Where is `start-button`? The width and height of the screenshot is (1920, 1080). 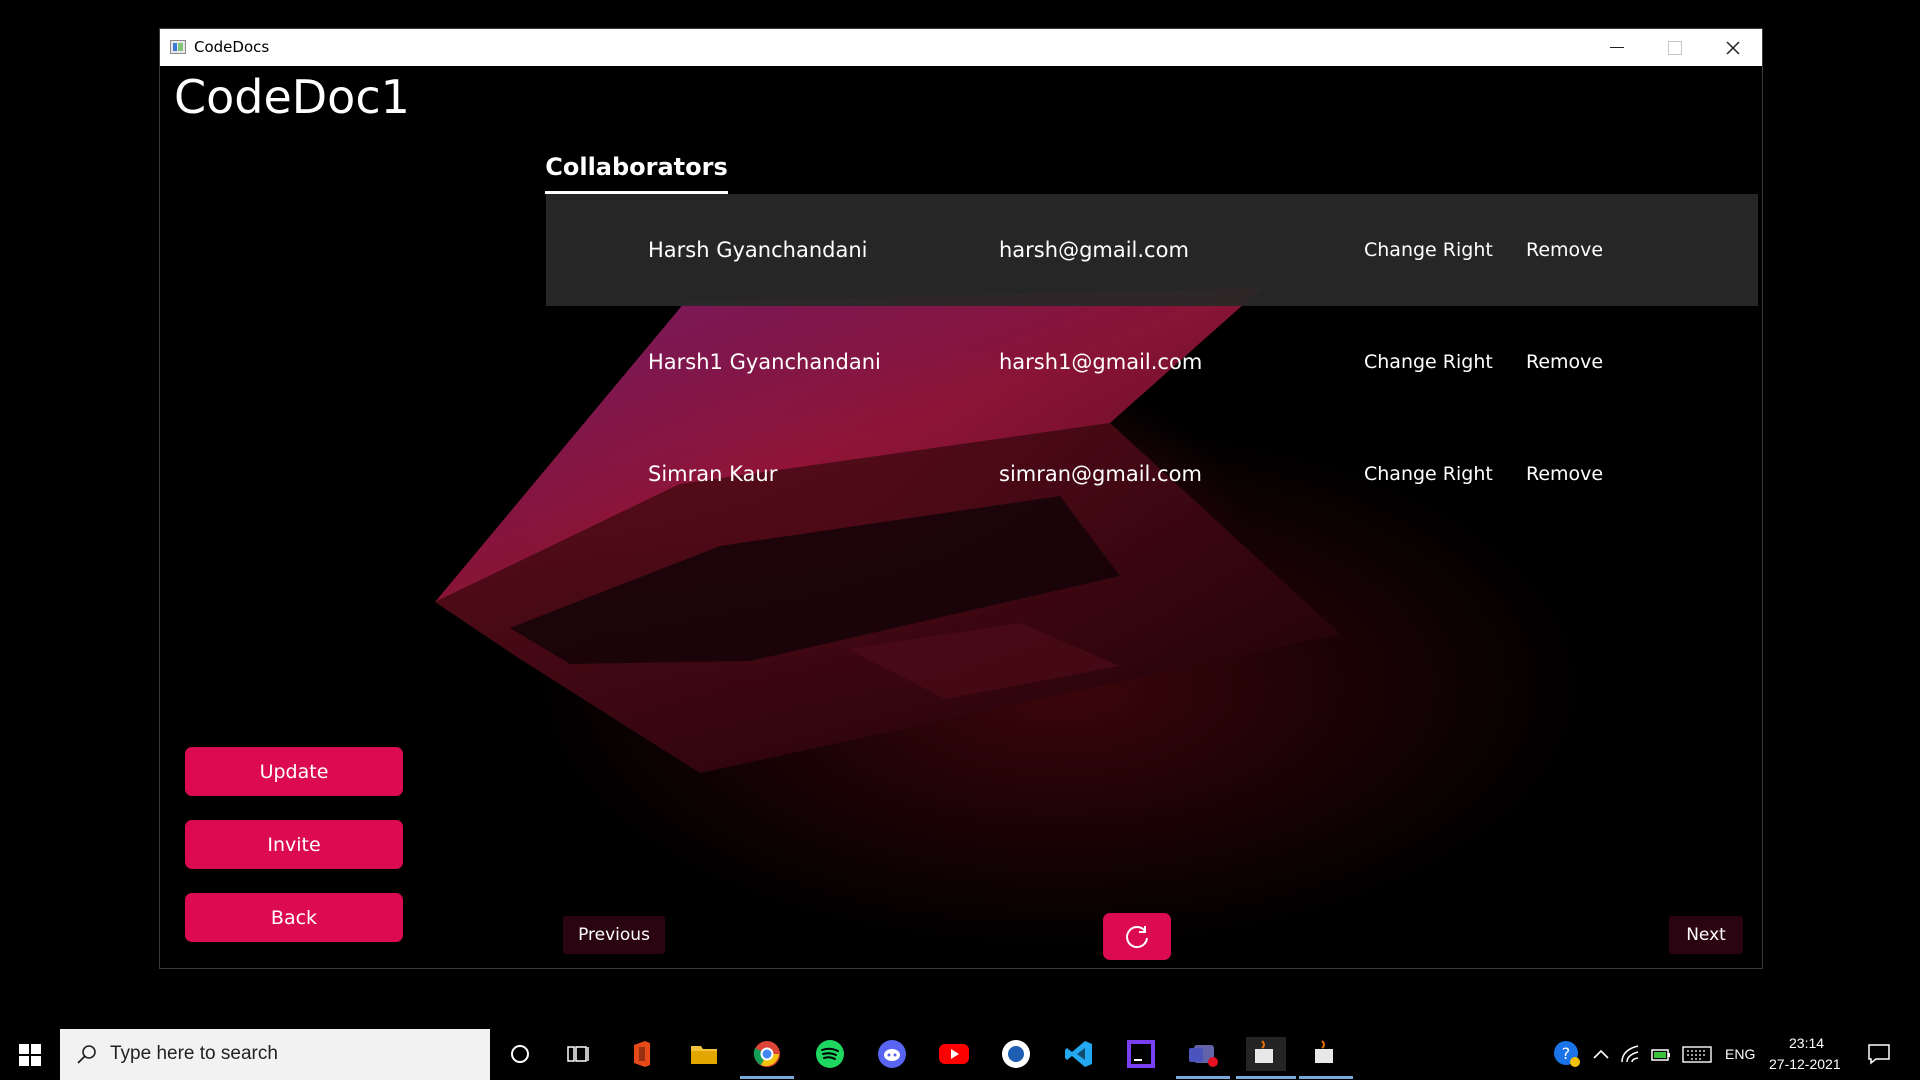
start-button is located at coordinates (30, 1054).